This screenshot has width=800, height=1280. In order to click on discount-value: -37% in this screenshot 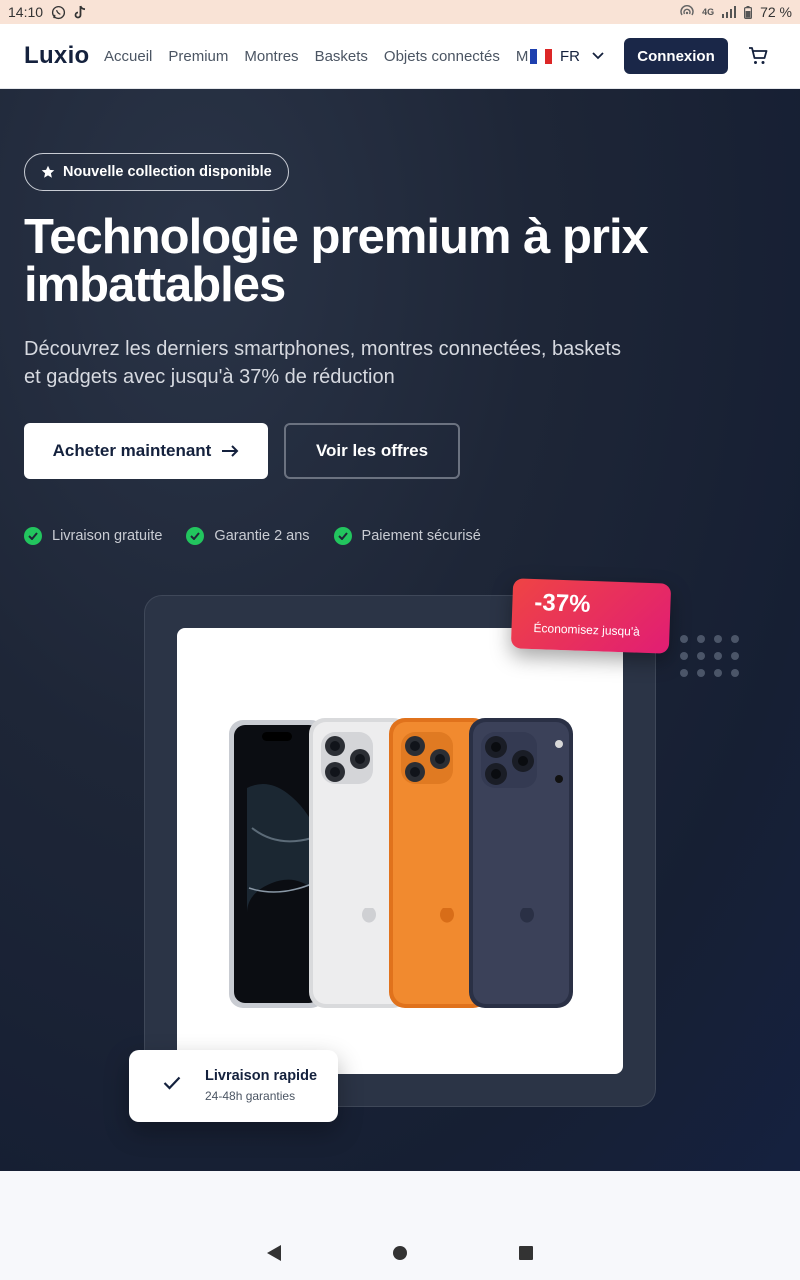, I will do `click(562, 603)`.